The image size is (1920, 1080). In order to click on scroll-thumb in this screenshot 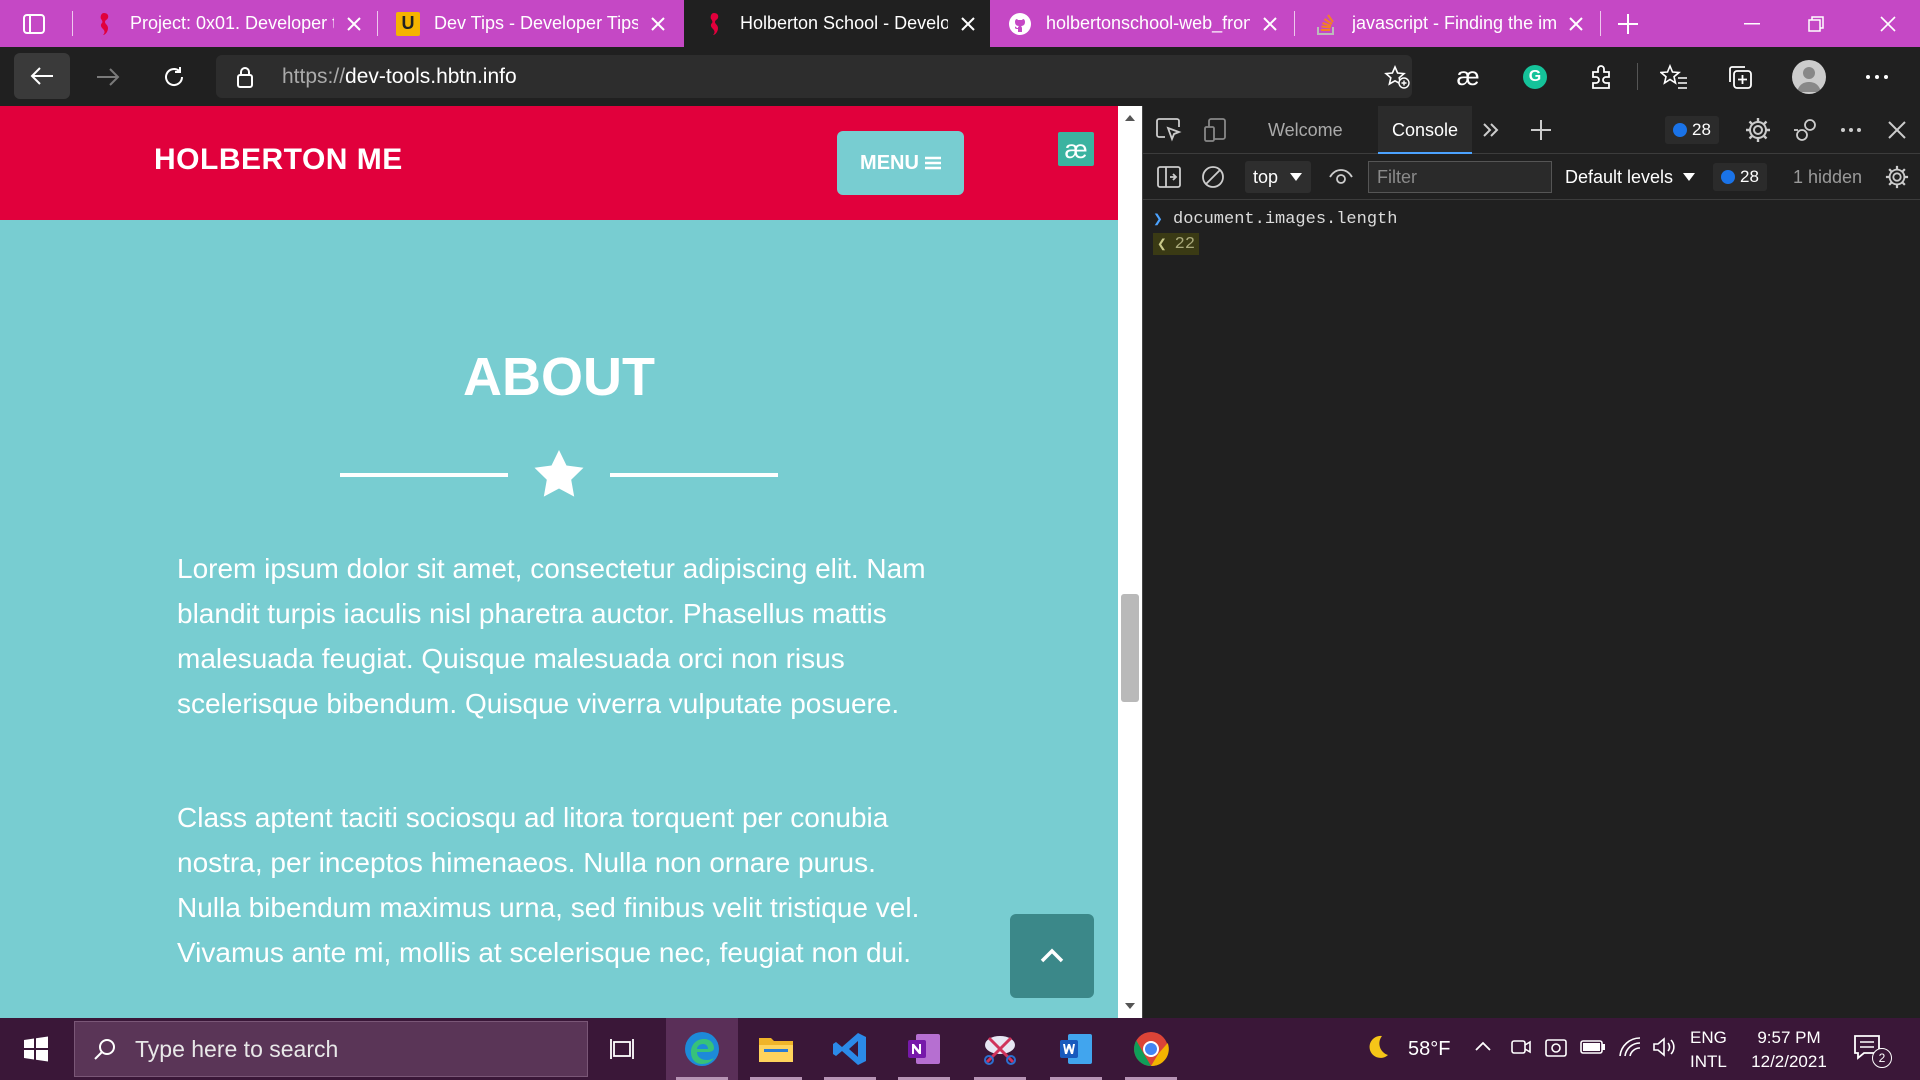, I will do `click(1130, 648)`.